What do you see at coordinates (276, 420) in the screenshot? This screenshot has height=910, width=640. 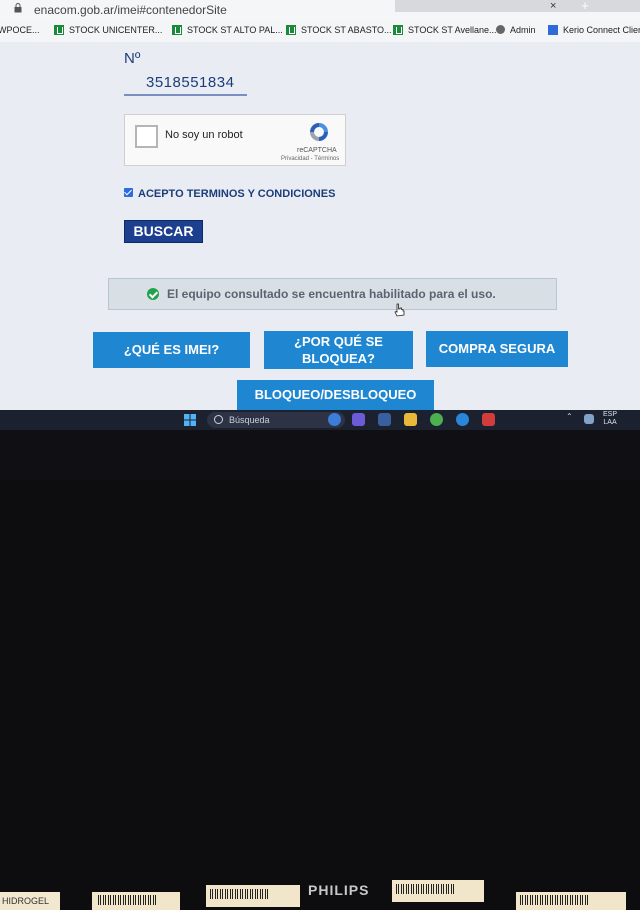 I see `taskbar-search: Búsqueda` at bounding box center [276, 420].